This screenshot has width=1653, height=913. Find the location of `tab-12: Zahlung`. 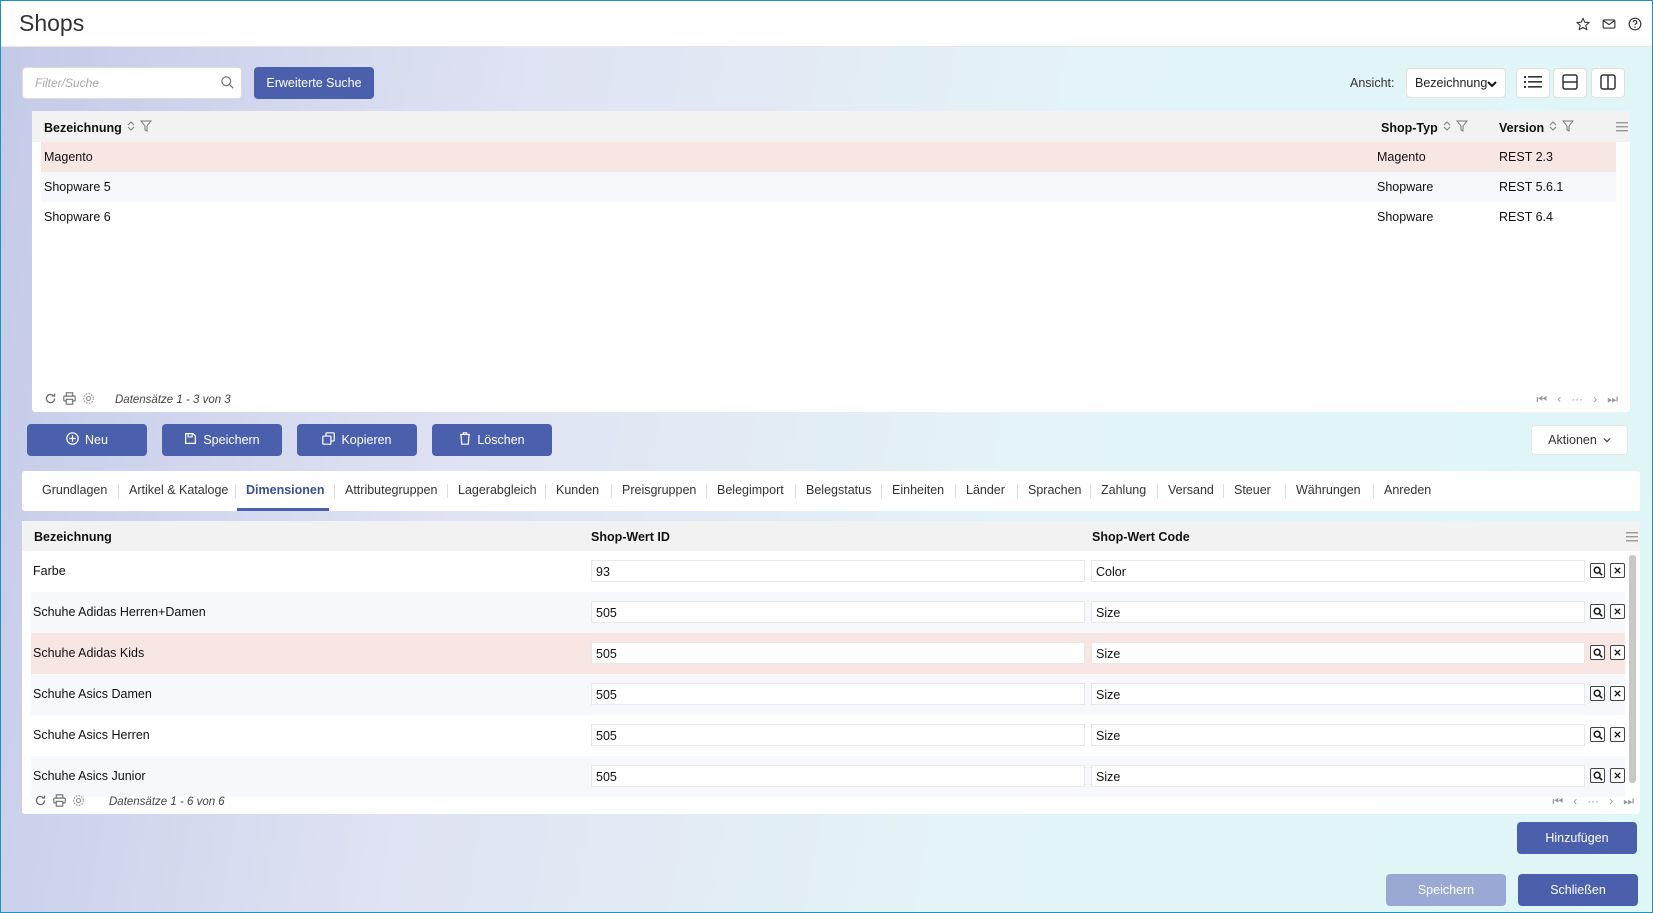

tab-12: Zahlung is located at coordinates (1123, 490).